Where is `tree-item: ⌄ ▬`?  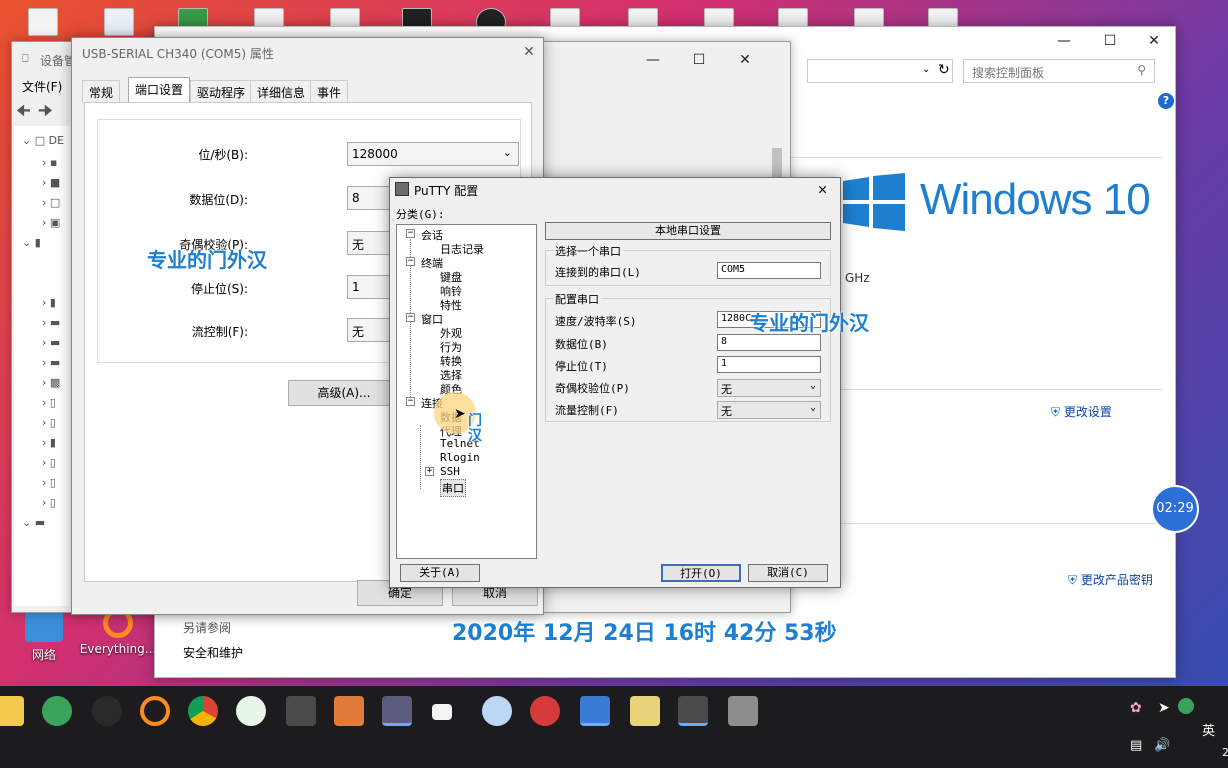
tree-item: ⌄ ▬ is located at coordinates (33, 524).